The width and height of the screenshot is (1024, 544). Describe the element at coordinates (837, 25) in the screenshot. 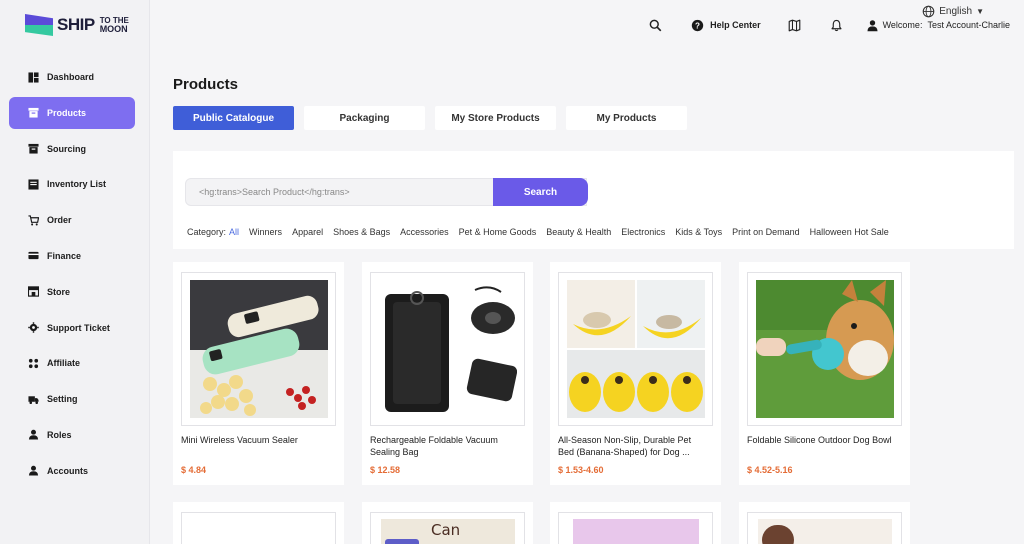

I see `bell-icon` at that location.